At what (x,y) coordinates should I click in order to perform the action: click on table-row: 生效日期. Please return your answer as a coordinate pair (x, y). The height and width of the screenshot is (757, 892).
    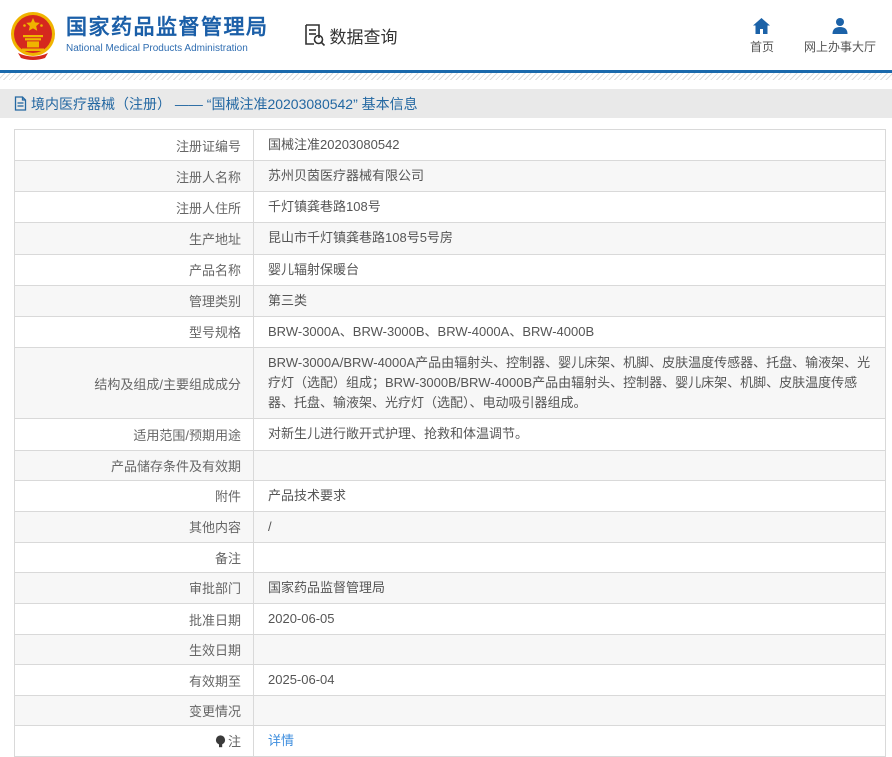
    Looking at the image, I should click on (450, 650).